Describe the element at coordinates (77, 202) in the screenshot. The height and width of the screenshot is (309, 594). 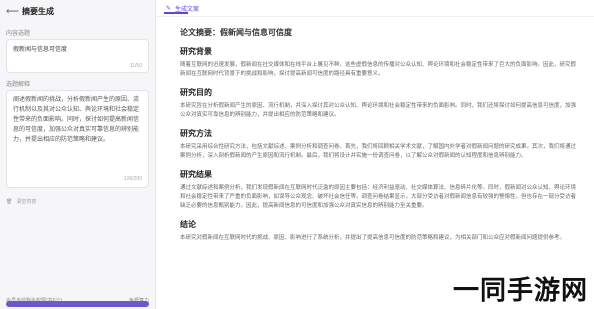
I see `clear-content-button: 🗑 清空内容` at that location.